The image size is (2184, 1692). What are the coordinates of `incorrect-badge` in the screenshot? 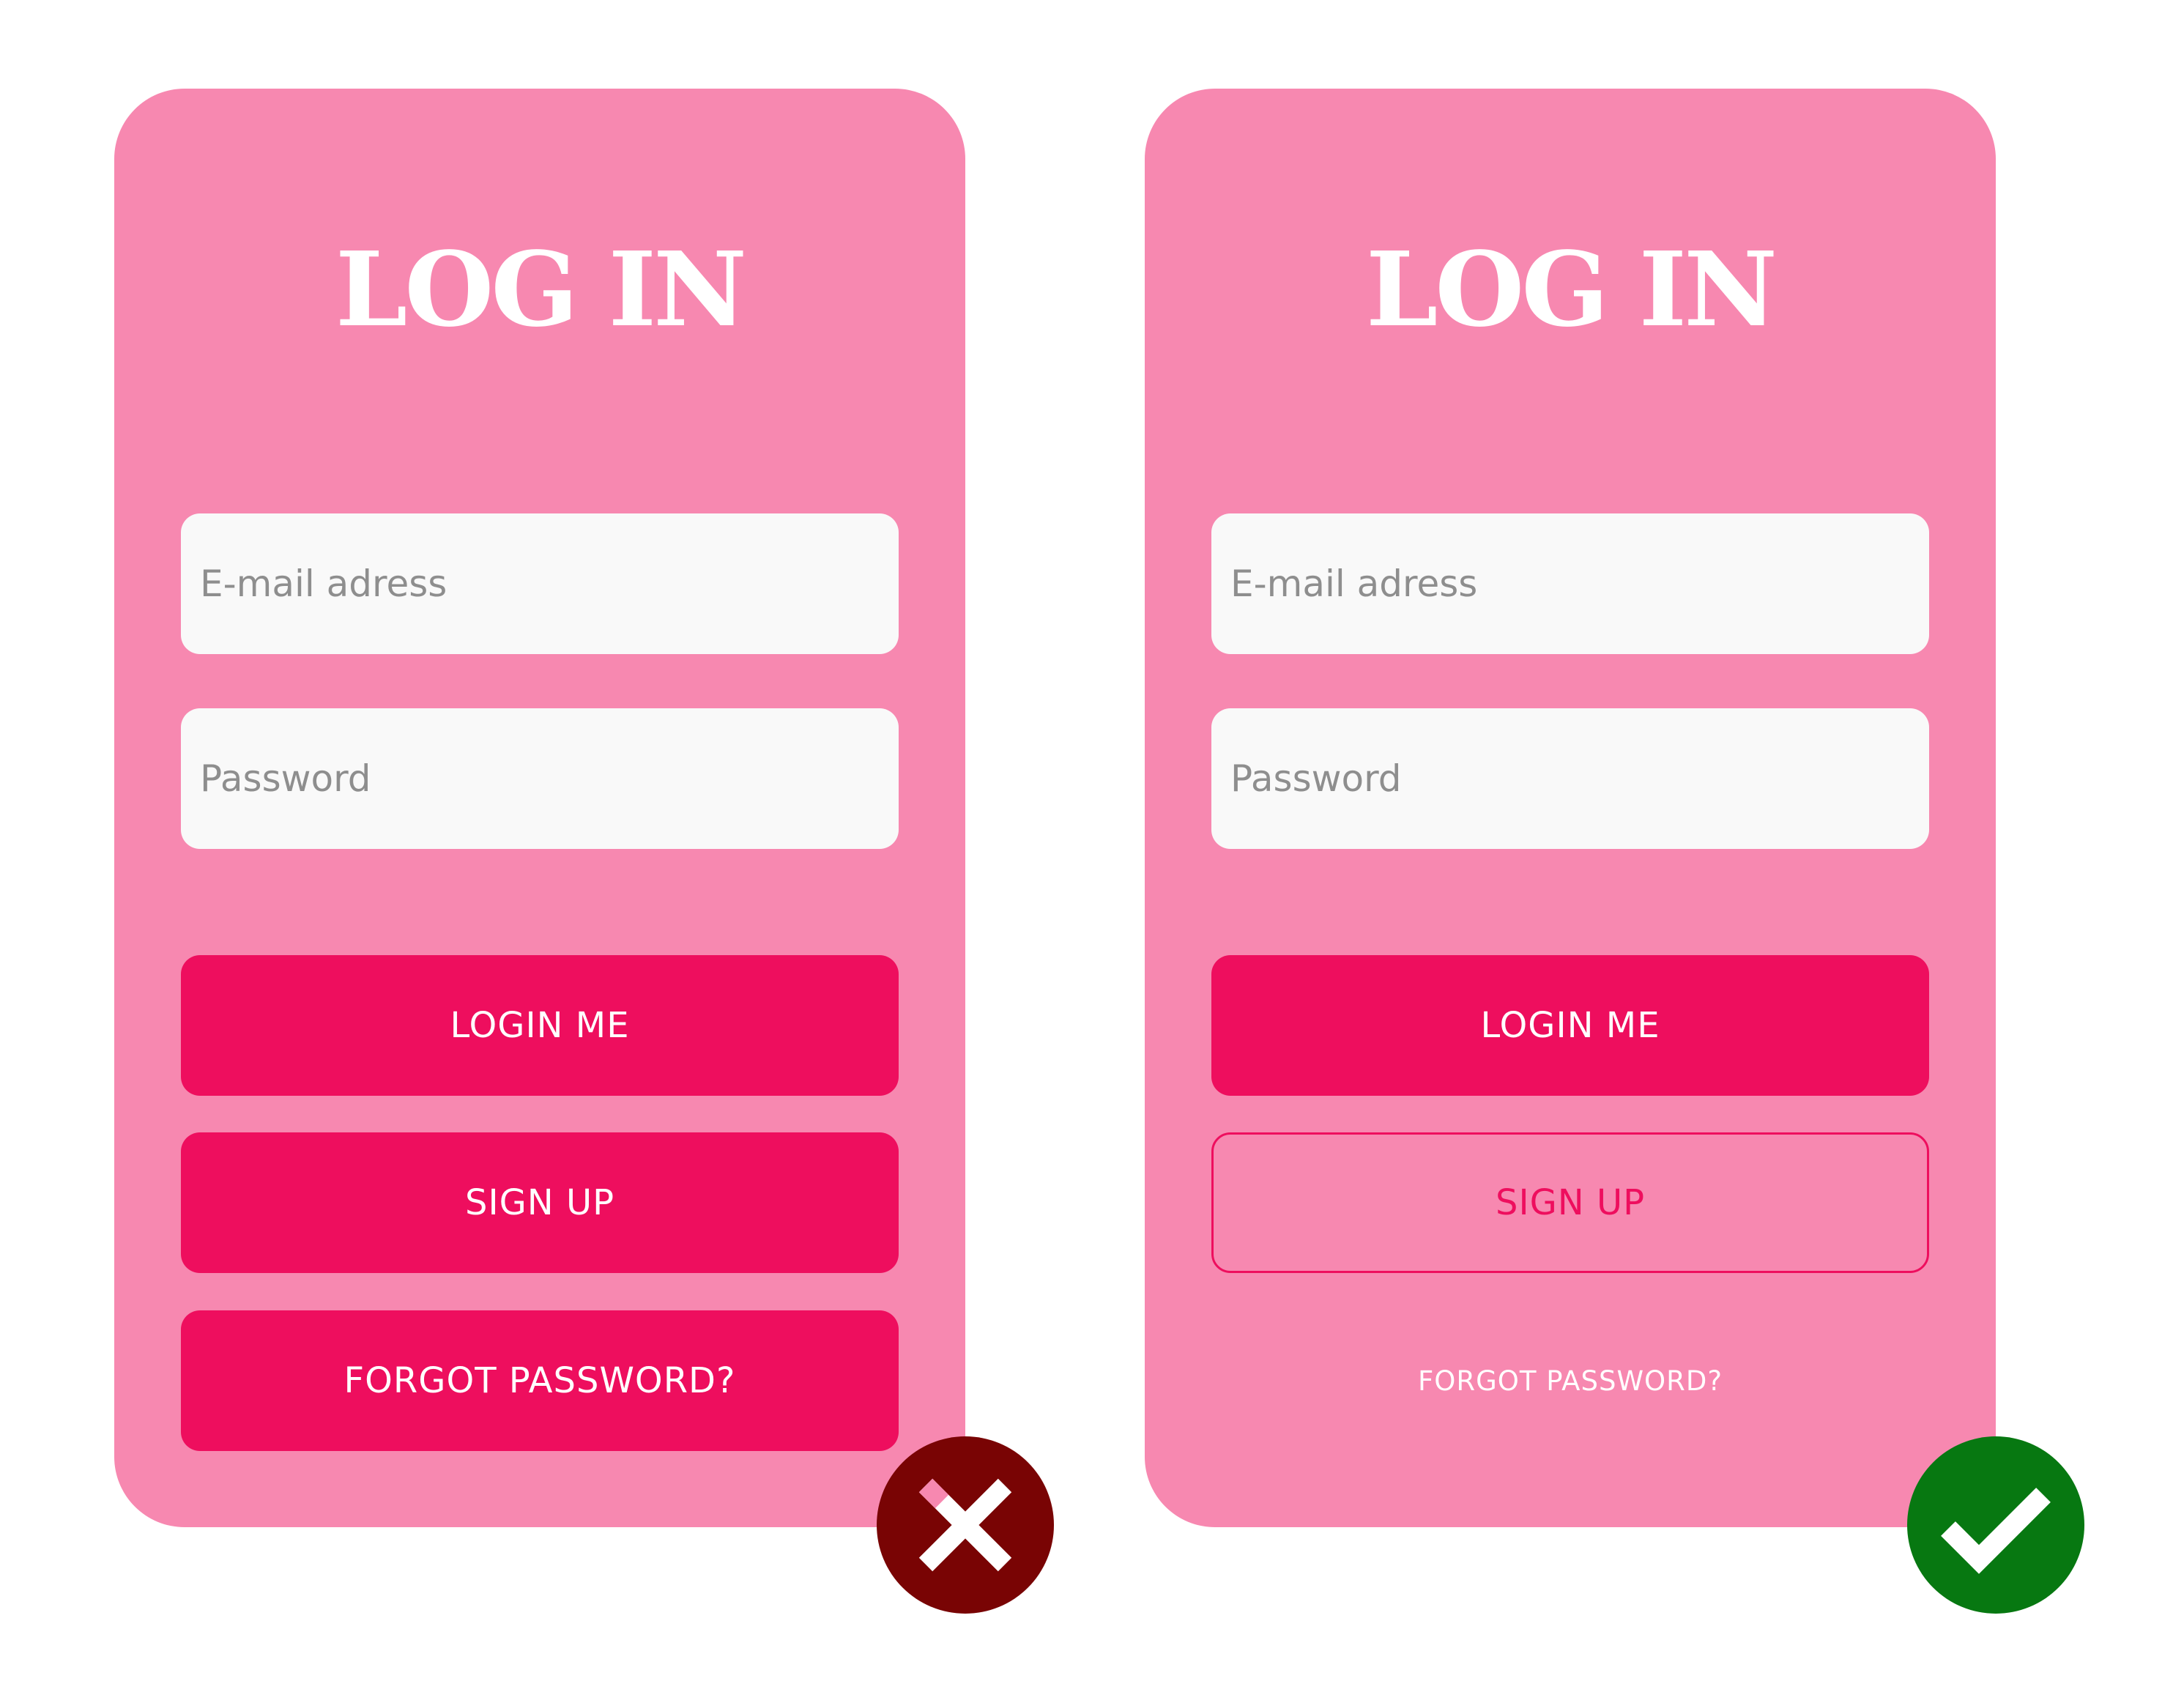 It's located at (965, 1525).